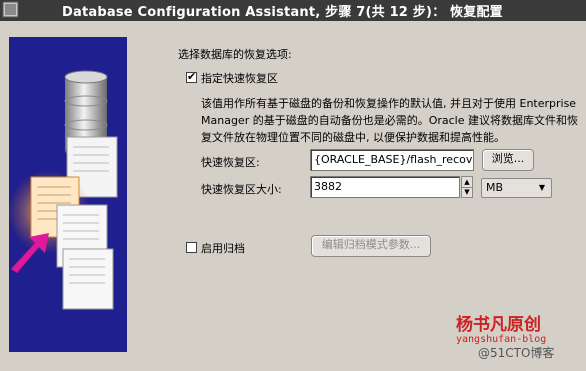 This screenshot has height=371, width=586. What do you see at coordinates (241, 189) in the screenshot?
I see `fra-size-label: 快速恢复区大小:` at bounding box center [241, 189].